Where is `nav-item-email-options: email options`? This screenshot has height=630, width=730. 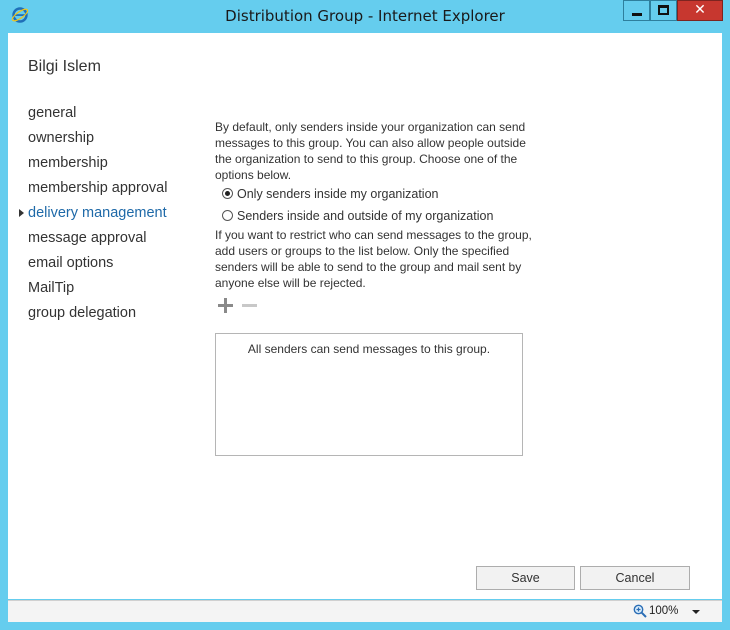
nav-item-email-options: email options is located at coordinates (70, 263).